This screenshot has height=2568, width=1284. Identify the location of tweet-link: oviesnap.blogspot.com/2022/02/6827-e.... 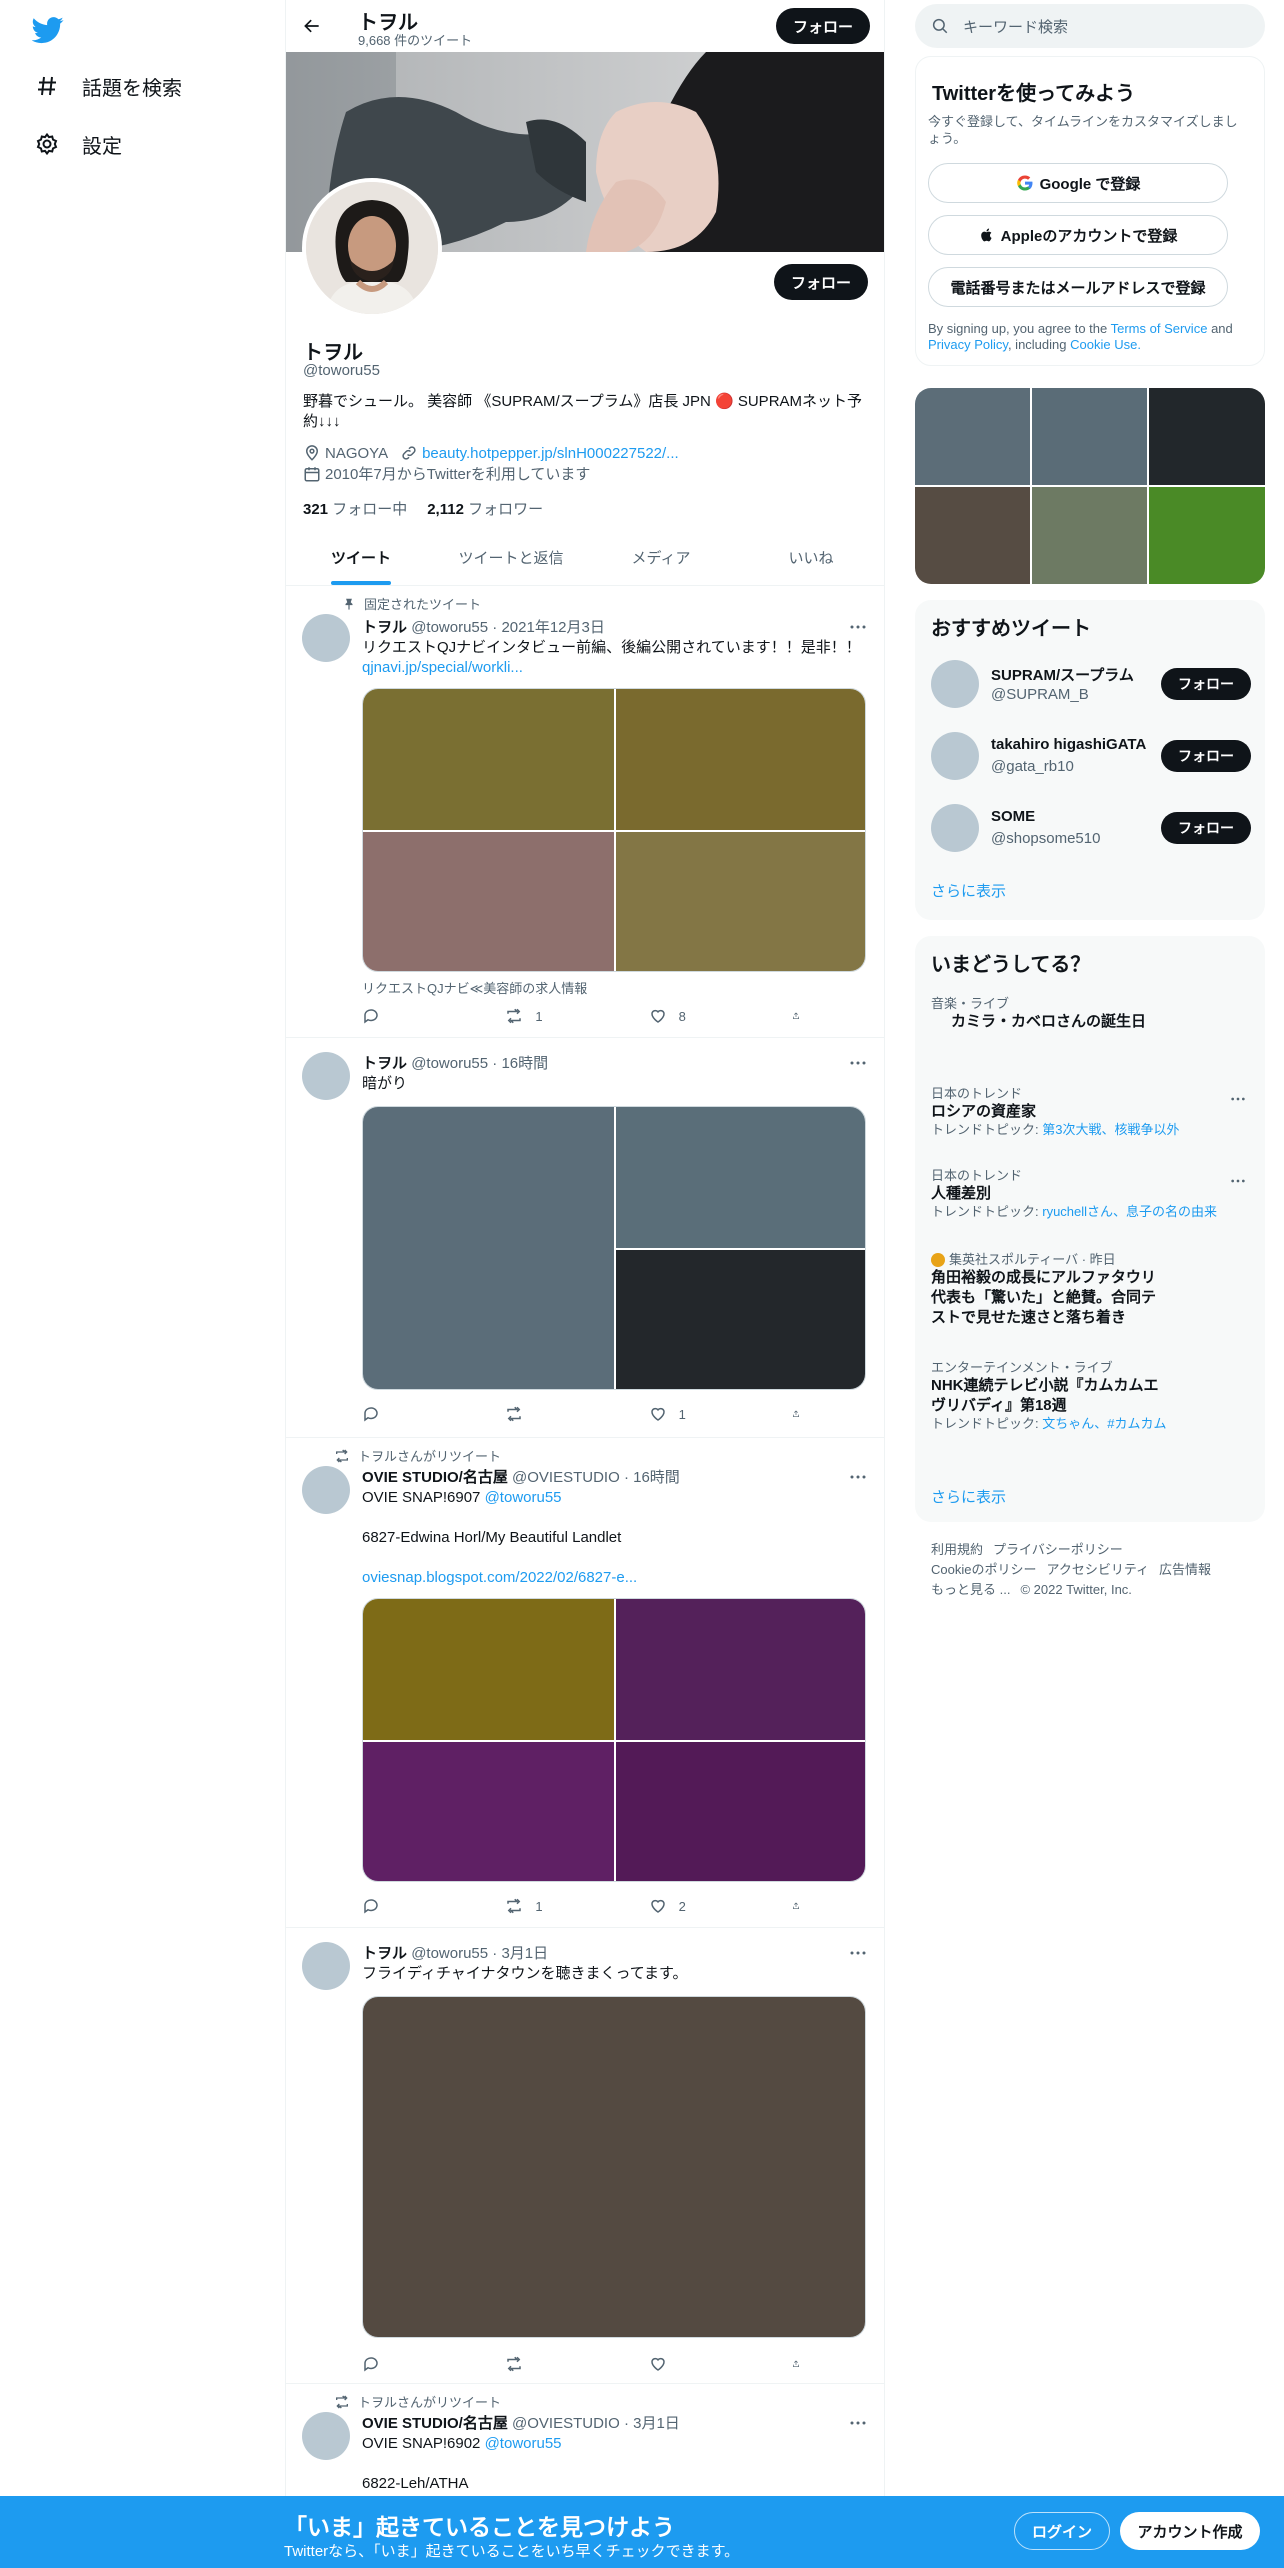
(499, 1577).